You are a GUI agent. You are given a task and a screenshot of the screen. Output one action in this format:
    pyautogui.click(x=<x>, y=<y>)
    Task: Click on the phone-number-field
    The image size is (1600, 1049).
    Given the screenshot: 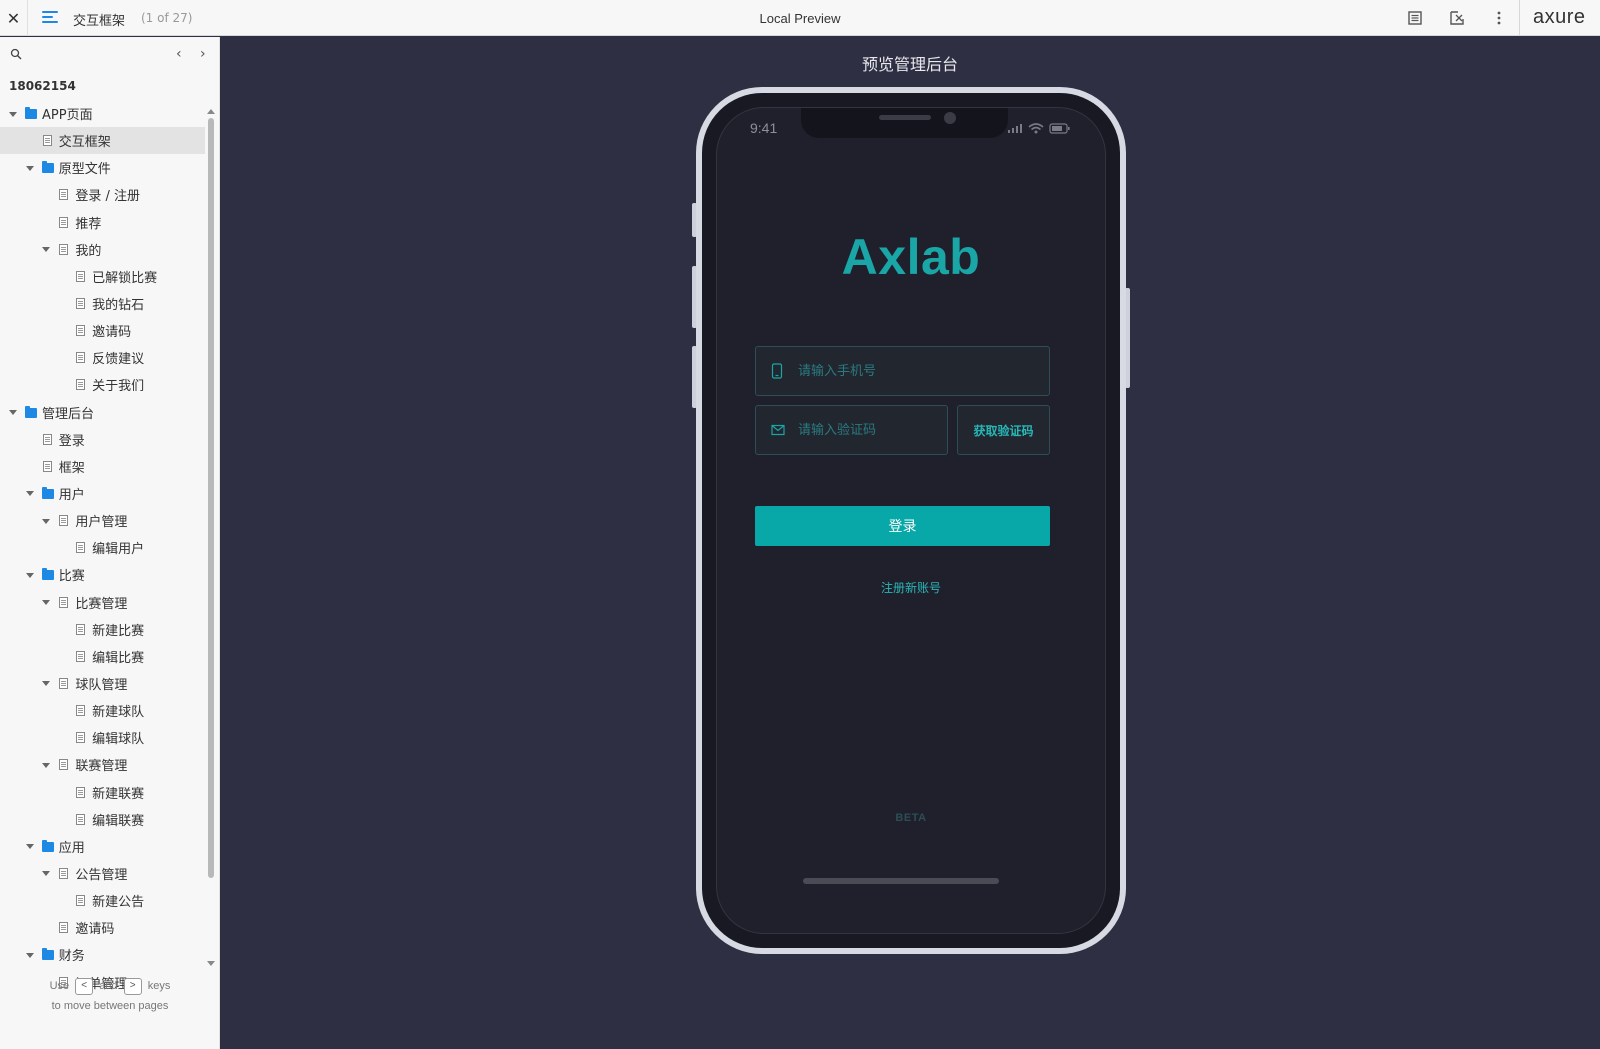 What is the action you would take?
    pyautogui.click(x=902, y=371)
    